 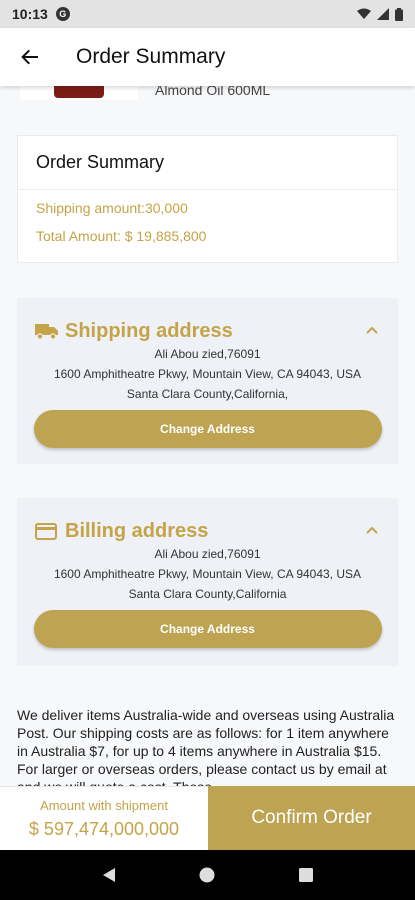 What do you see at coordinates (213, 92) in the screenshot?
I see `product-name: Almond Oil 600ML` at bounding box center [213, 92].